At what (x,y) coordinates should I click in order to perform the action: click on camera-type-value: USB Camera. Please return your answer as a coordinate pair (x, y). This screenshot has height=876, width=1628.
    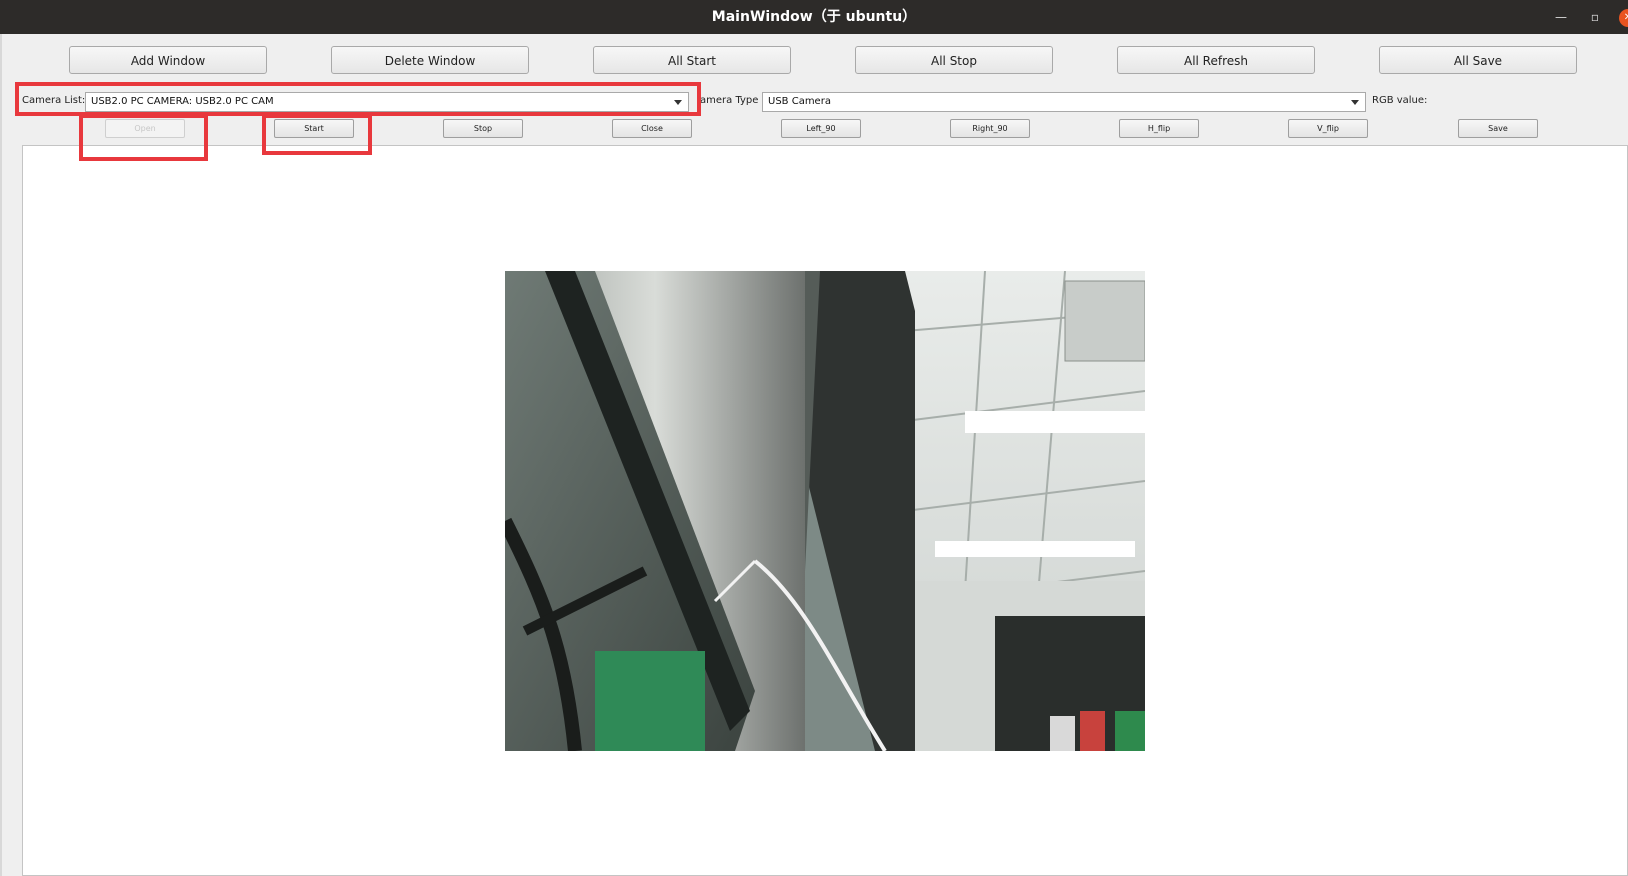
    Looking at the image, I should click on (799, 101).